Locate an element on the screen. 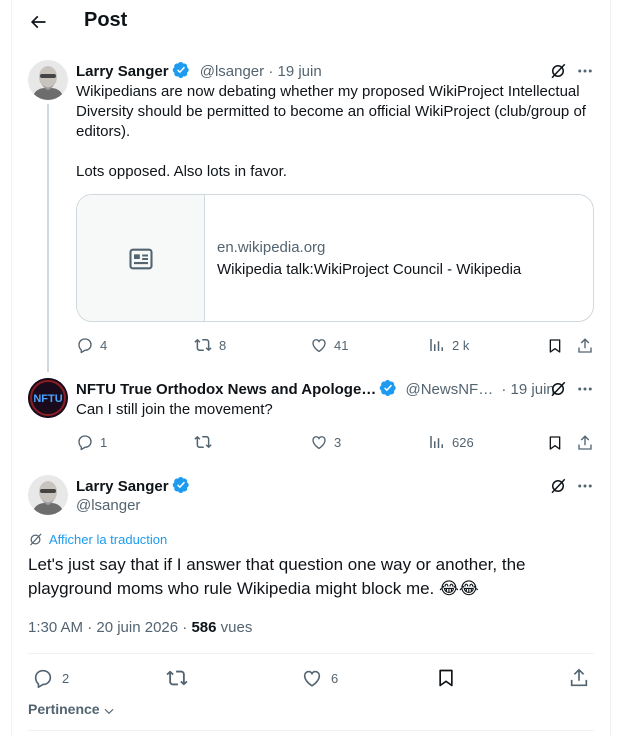 The width and height of the screenshot is (631, 736). reply-count: 1 is located at coordinates (104, 442).